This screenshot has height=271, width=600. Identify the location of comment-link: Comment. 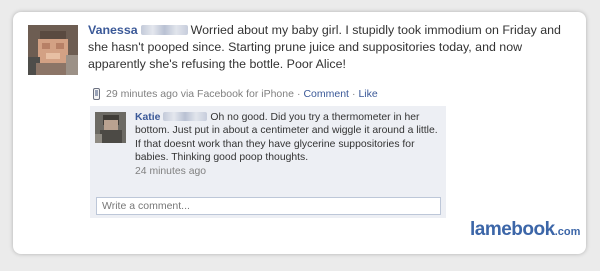
(326, 94).